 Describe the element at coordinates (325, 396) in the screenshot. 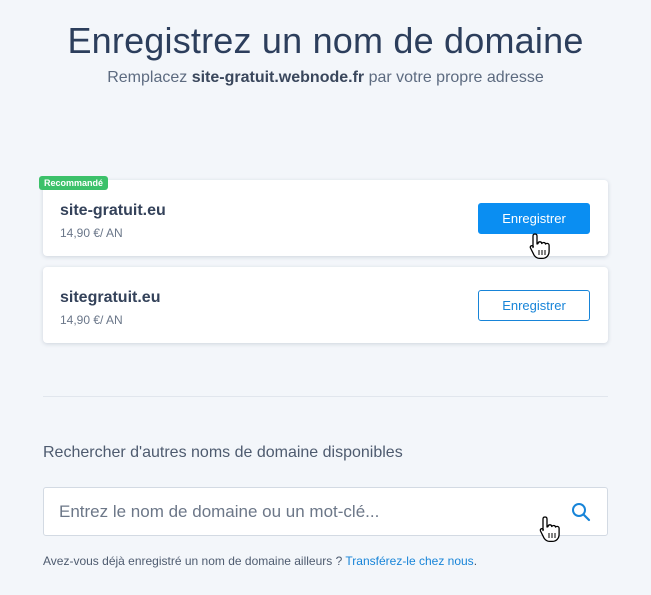

I see `section-divider` at that location.